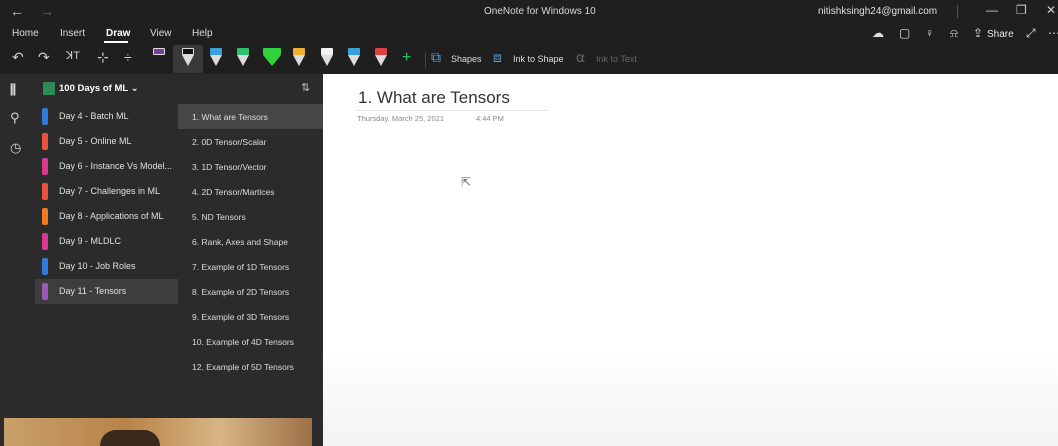 The width and height of the screenshot is (1058, 446). Describe the element at coordinates (497, 59) in the screenshot. I see `ink-to-shape-icon: ⧈` at that location.